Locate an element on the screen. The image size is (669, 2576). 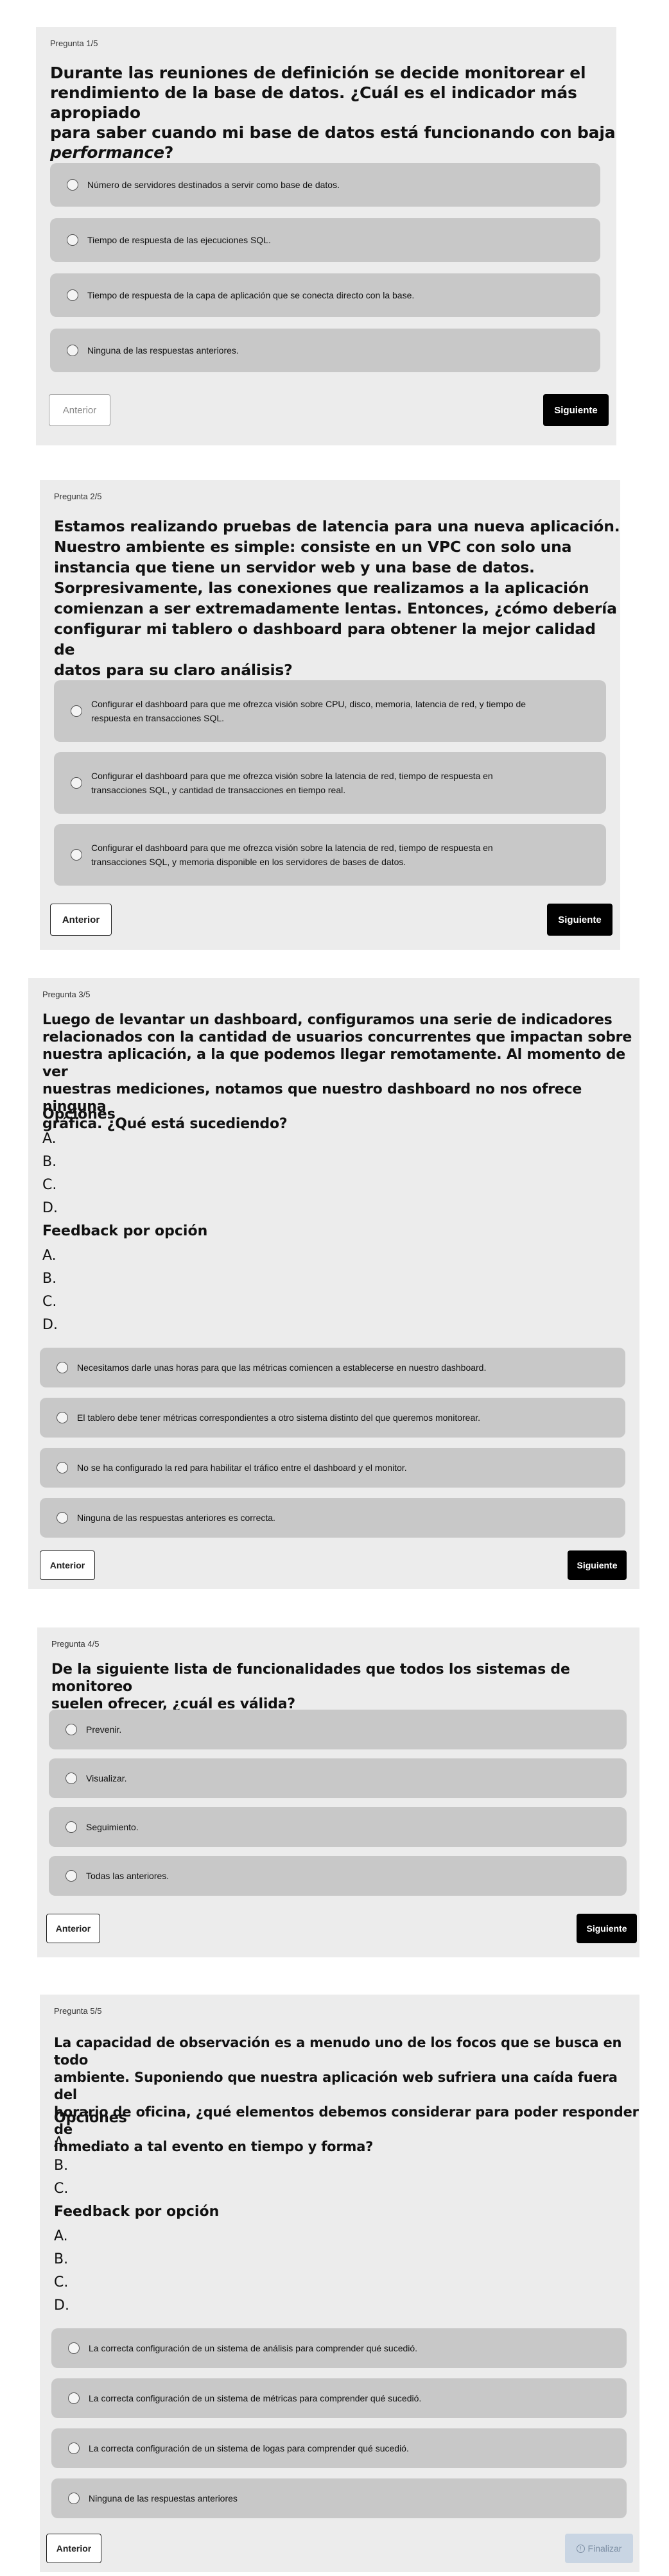
option-label: Seguimiento. is located at coordinates (112, 1827).